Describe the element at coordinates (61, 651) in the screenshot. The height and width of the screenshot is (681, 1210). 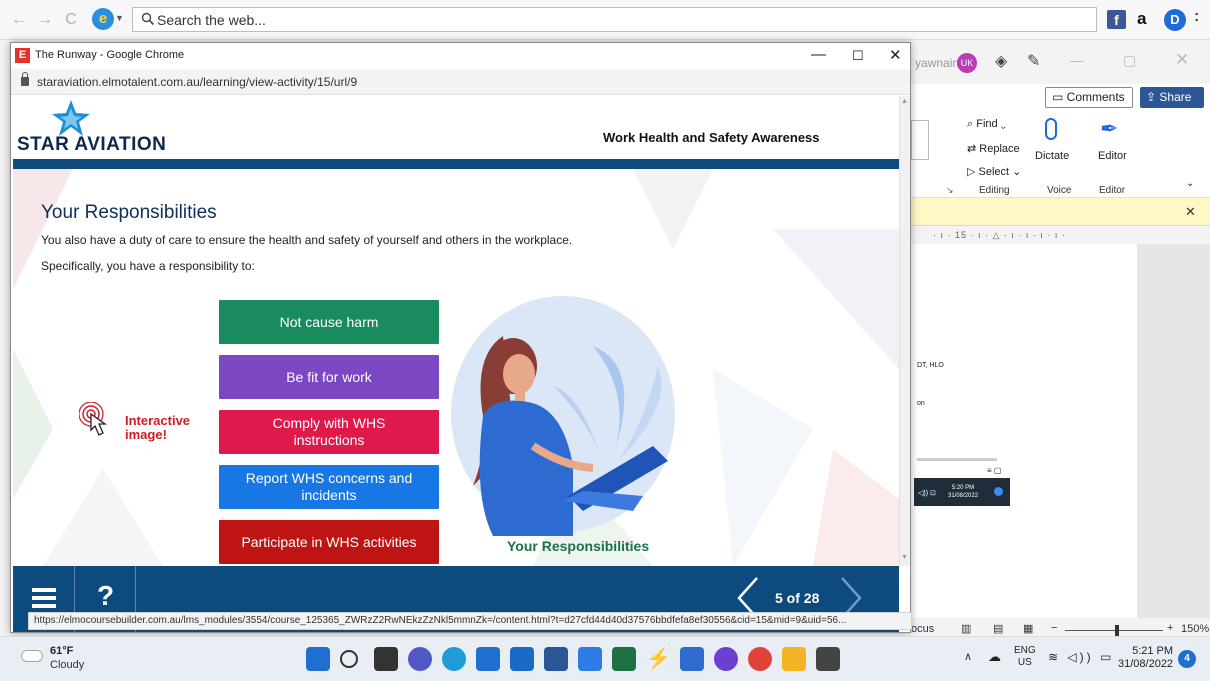
I see `weather-temperature: 61°F` at that location.